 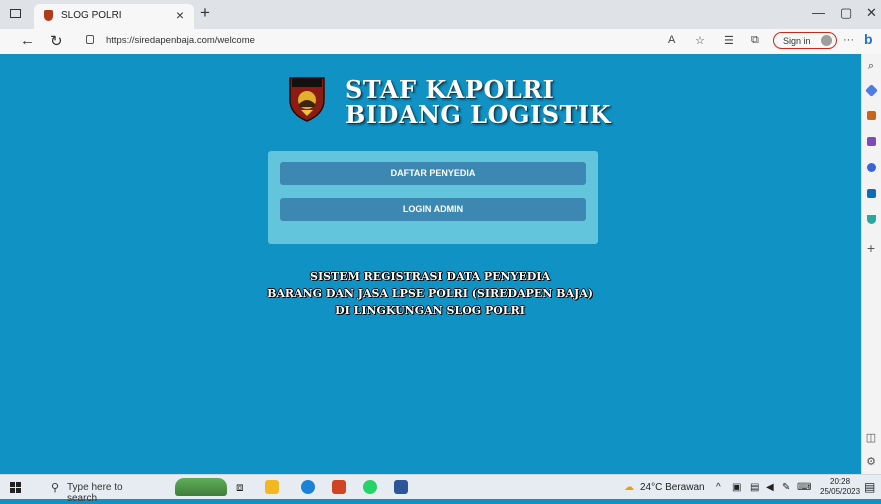 What do you see at coordinates (672, 487) in the screenshot?
I see `weather-text: 24°C Berawan` at bounding box center [672, 487].